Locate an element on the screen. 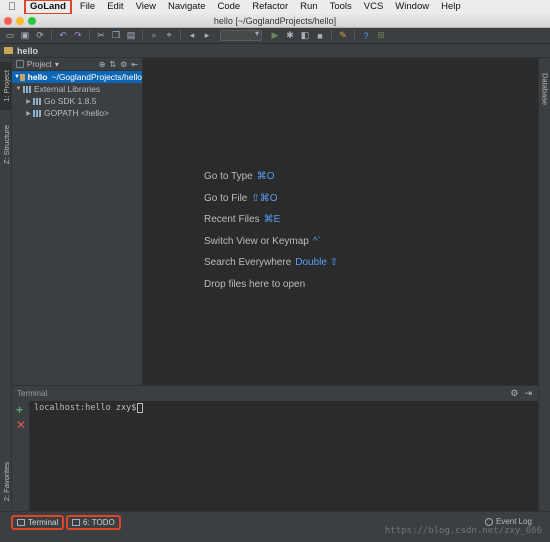  run-icon: ▶ is located at coordinates (275, 36).